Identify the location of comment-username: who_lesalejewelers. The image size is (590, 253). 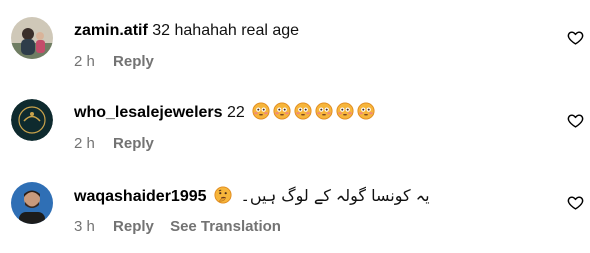
(148, 112).